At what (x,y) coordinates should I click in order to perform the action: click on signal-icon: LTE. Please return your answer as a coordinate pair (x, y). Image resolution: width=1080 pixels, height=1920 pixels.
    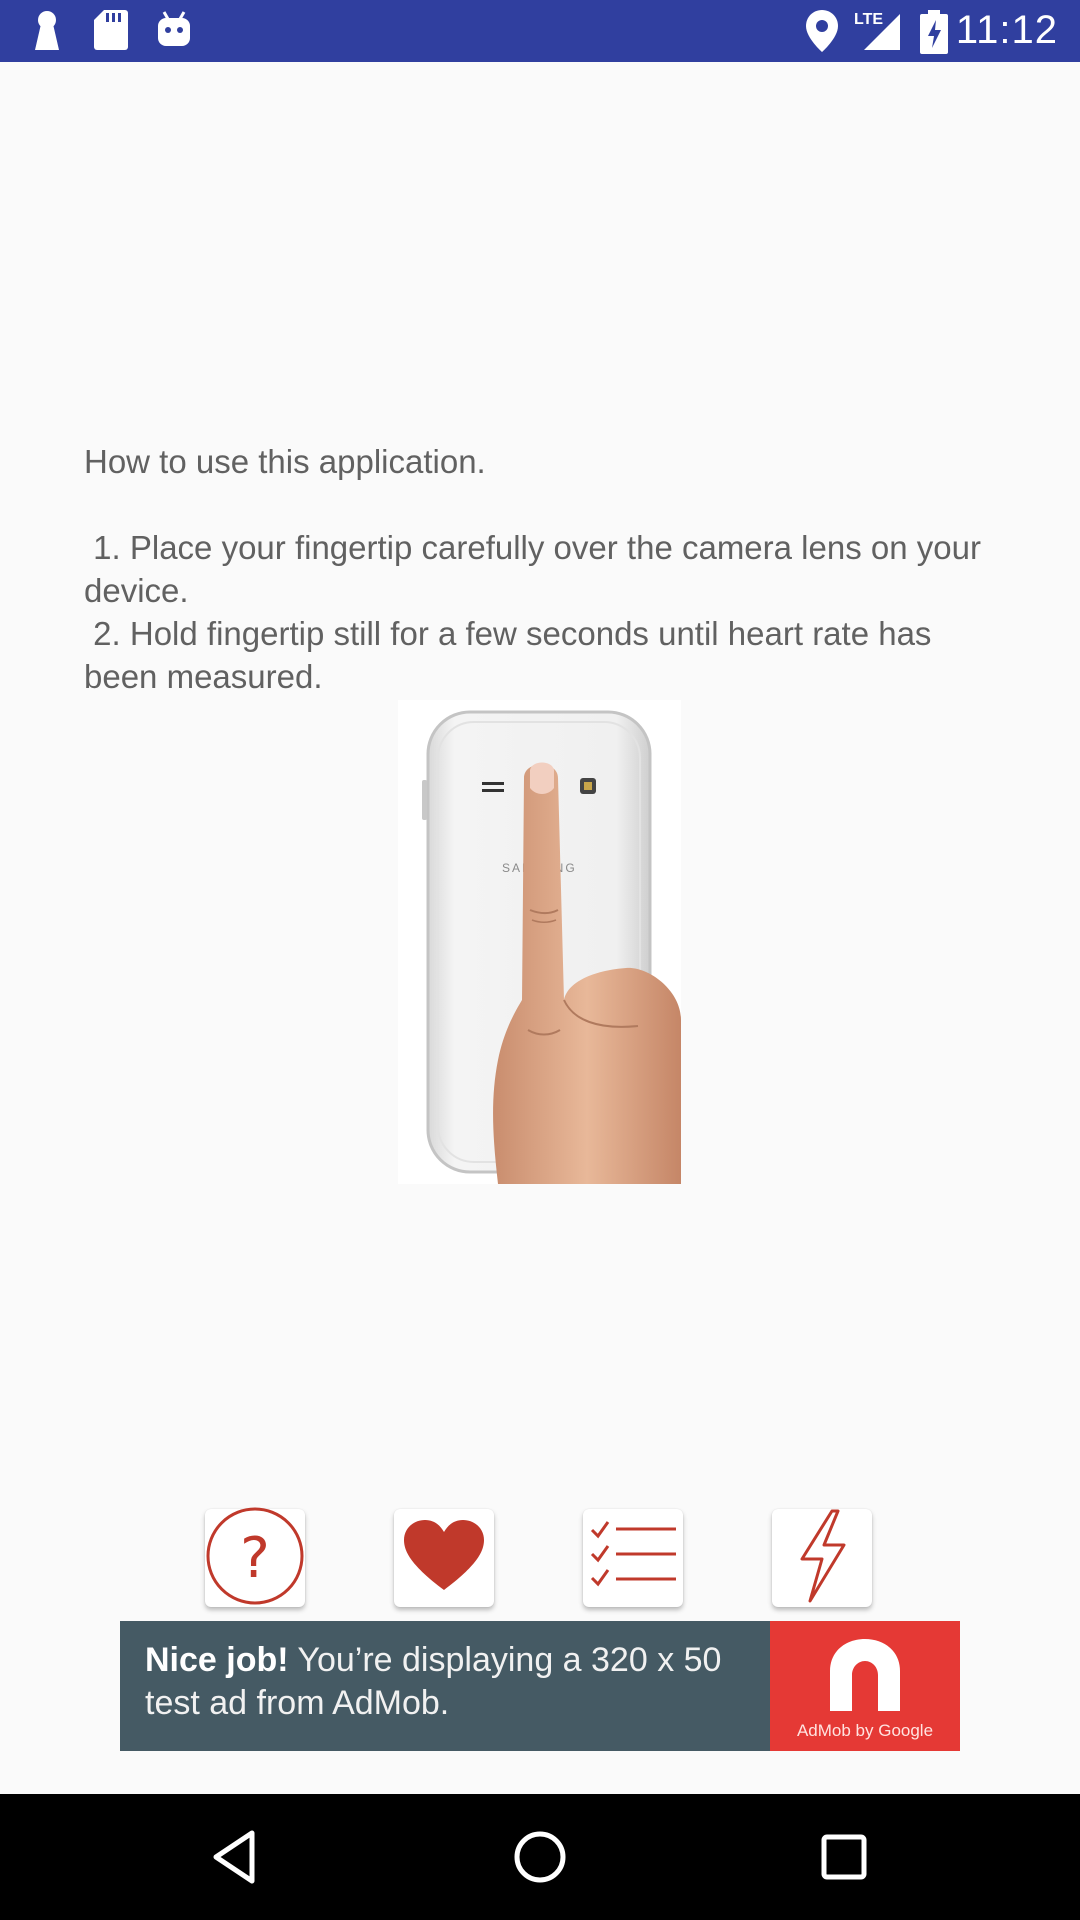
    Looking at the image, I should click on (877, 31).